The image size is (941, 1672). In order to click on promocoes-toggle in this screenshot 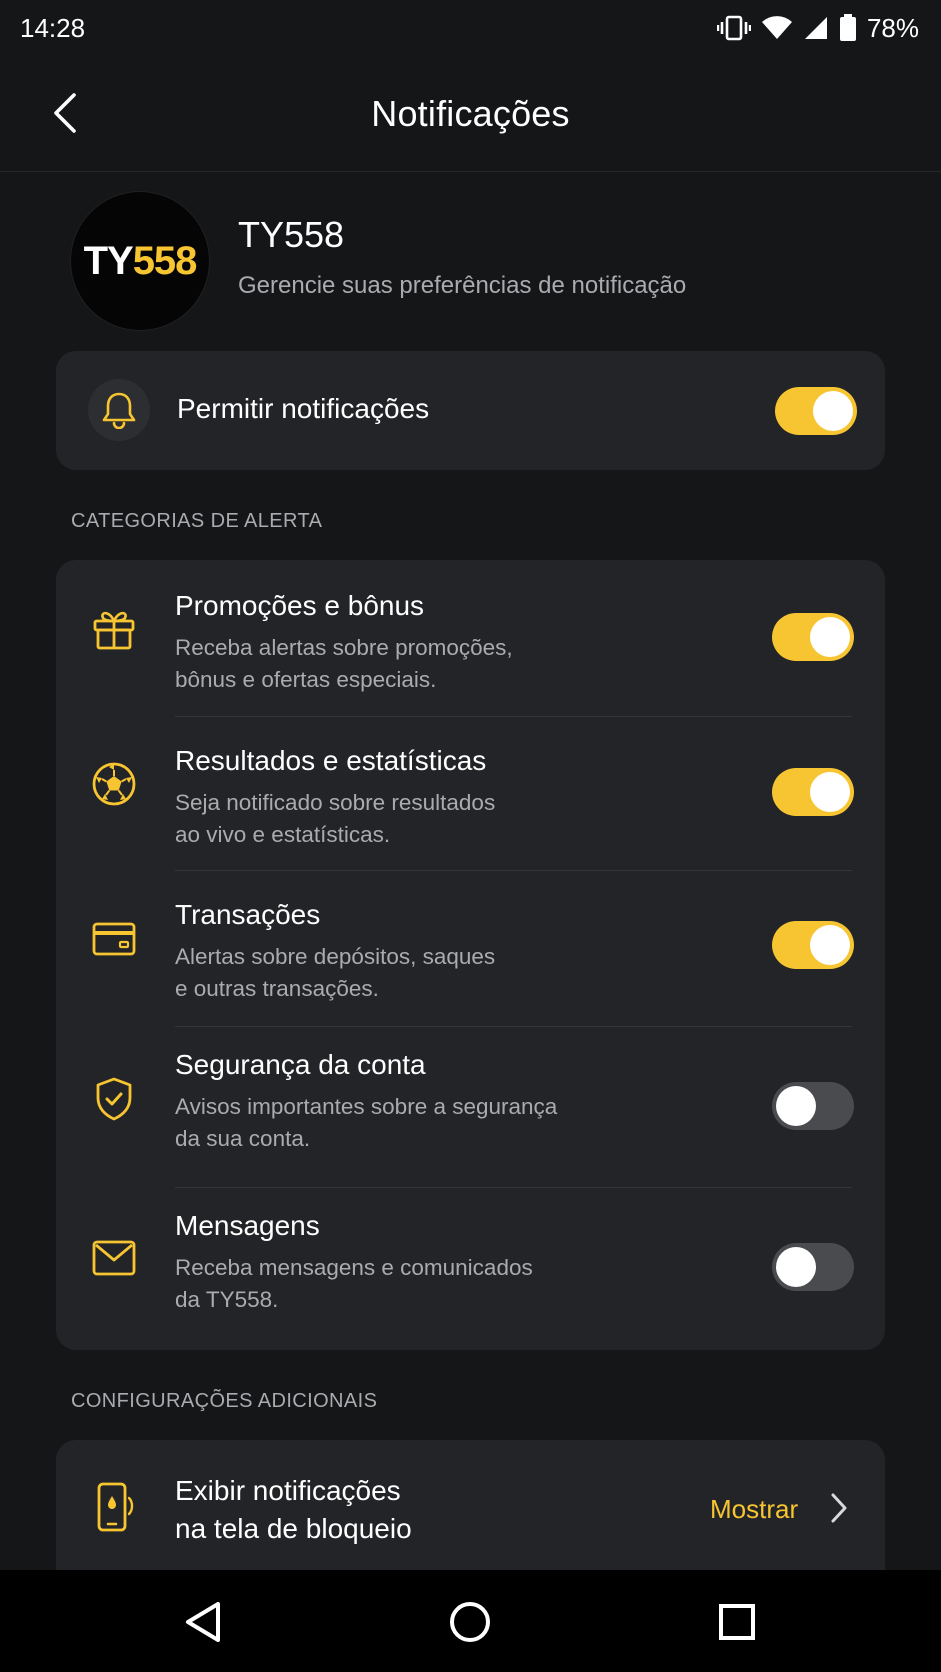, I will do `click(813, 637)`.